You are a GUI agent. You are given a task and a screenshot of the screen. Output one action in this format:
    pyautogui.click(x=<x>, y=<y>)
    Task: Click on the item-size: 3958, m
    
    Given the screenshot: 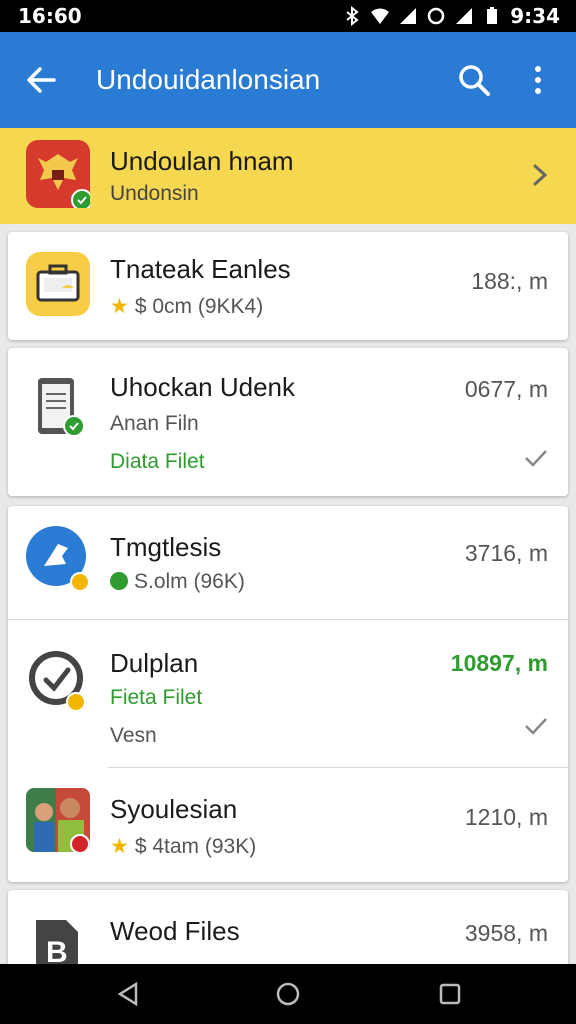 What is the action you would take?
    pyautogui.click(x=506, y=933)
    